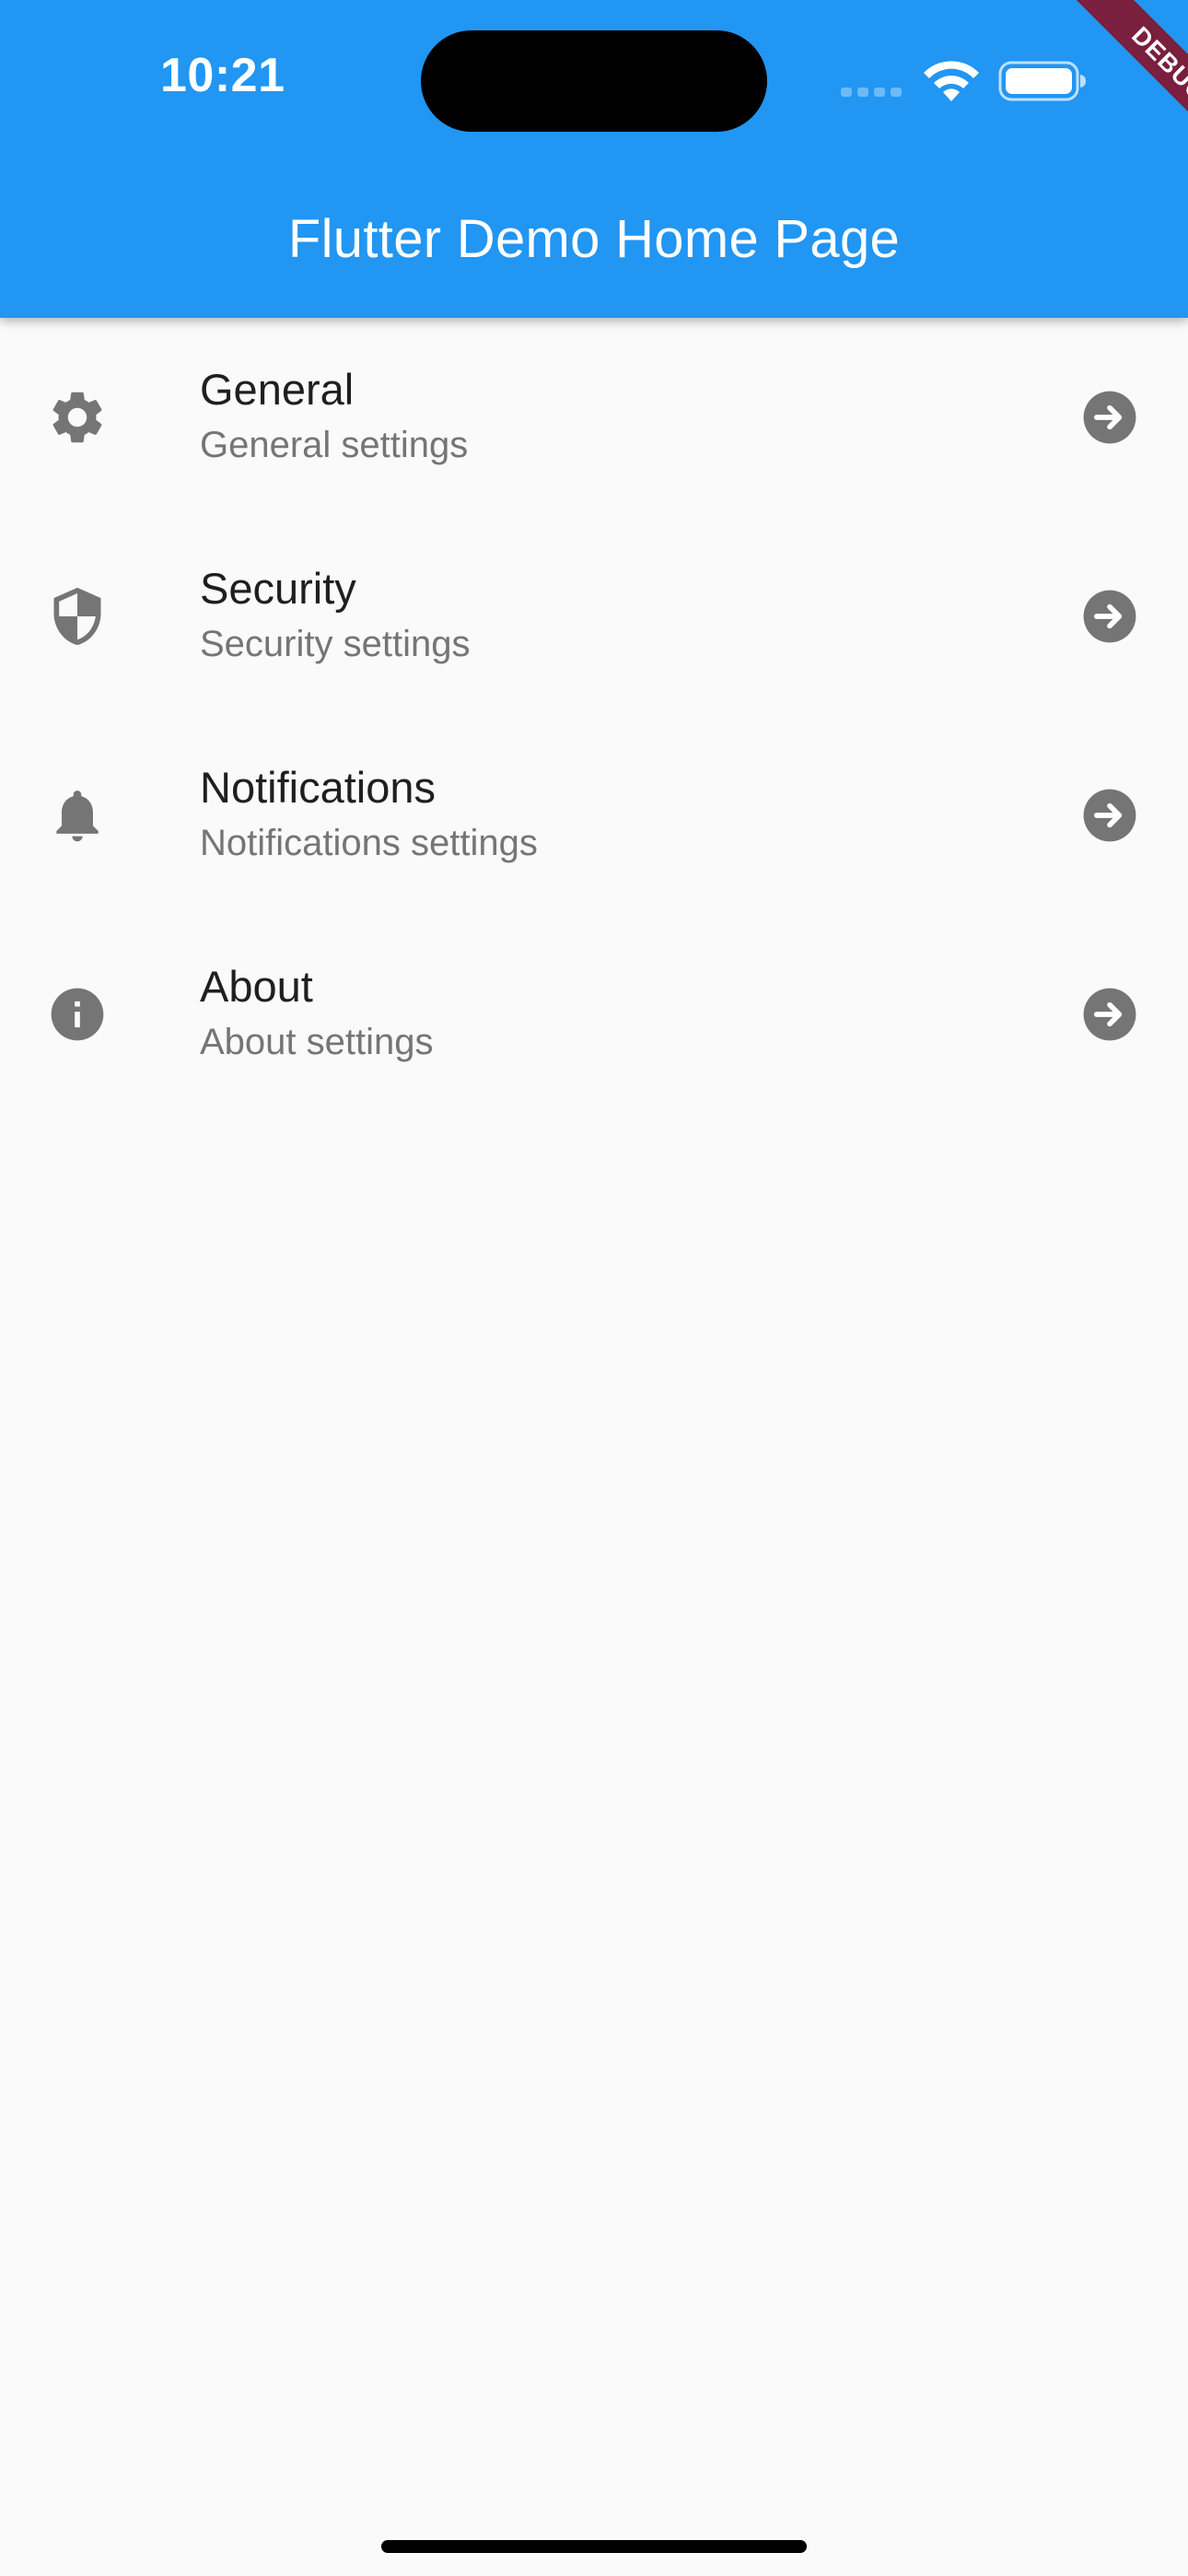  I want to click on bell-icon, so click(77, 816).